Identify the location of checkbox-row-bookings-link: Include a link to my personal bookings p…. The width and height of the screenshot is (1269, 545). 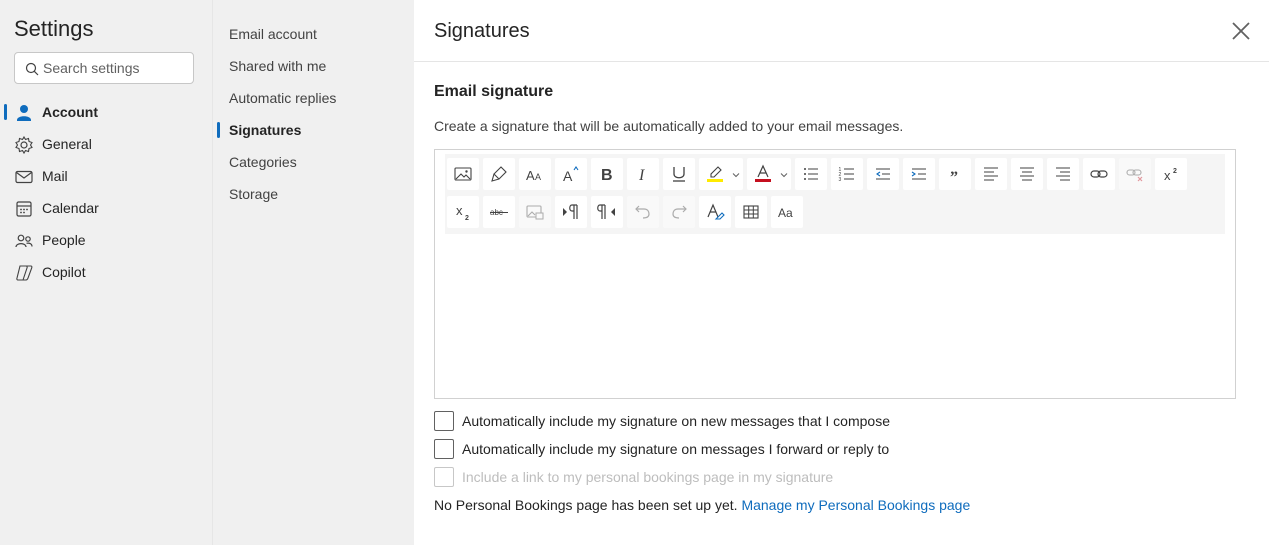
(633, 477).